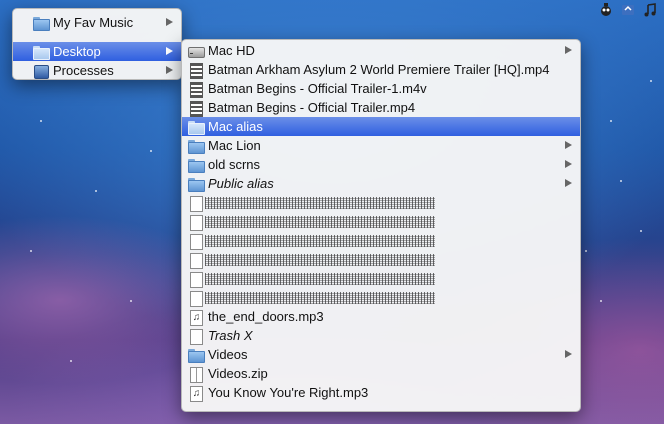 The width and height of the screenshot is (664, 424). What do you see at coordinates (234, 145) in the screenshot?
I see `menu-item-label: Mac Lion` at bounding box center [234, 145].